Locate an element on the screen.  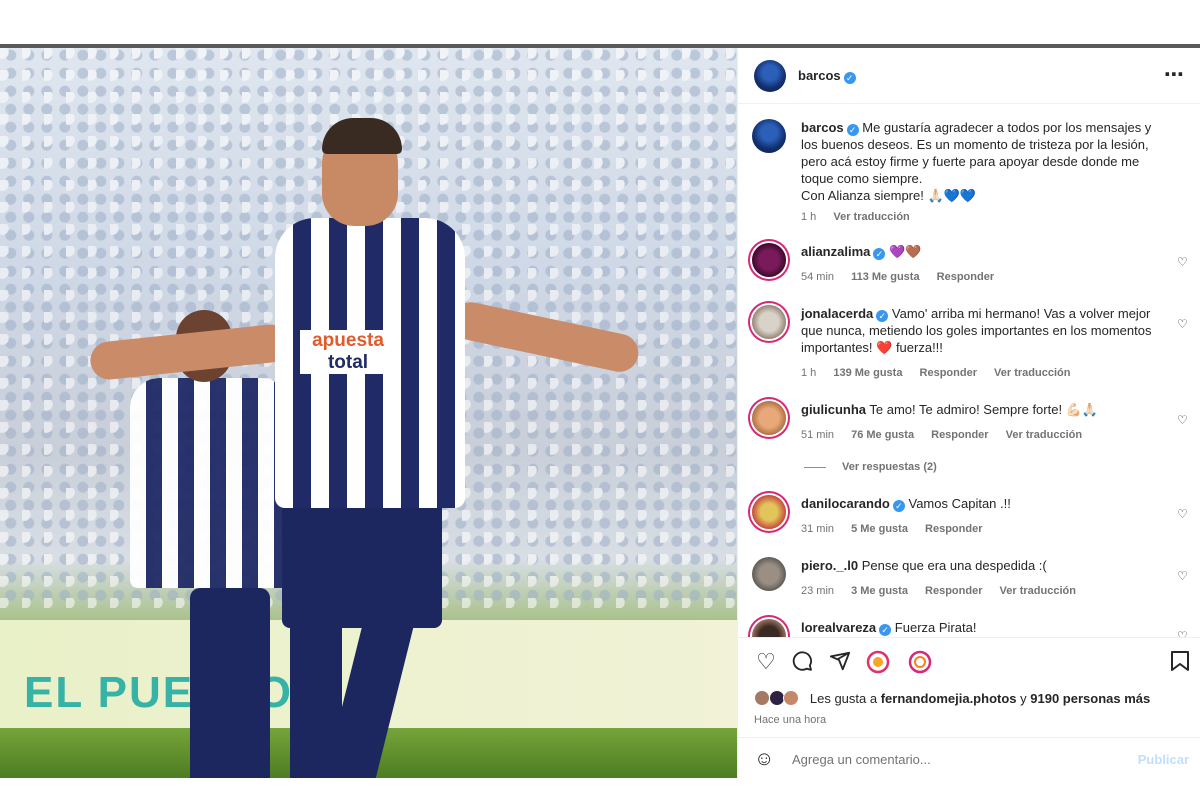
comment-meta: 31 min 5 Me gusta Responder is located at coordinates (898, 529).